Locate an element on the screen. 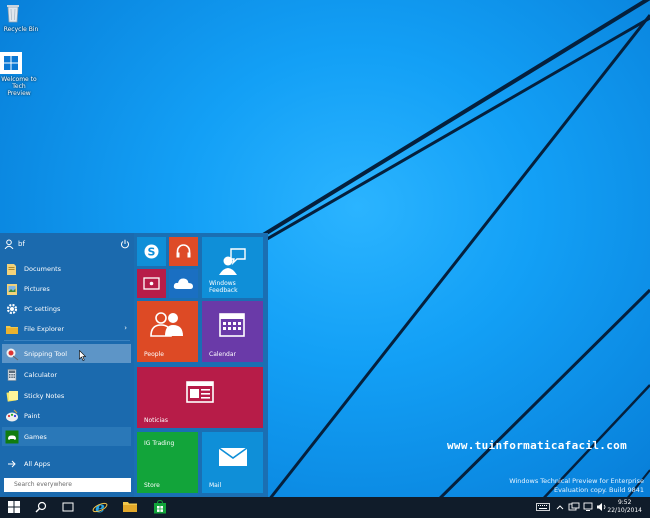 This screenshot has width=650, height=518. menu-divider is located at coordinates (67, 340).